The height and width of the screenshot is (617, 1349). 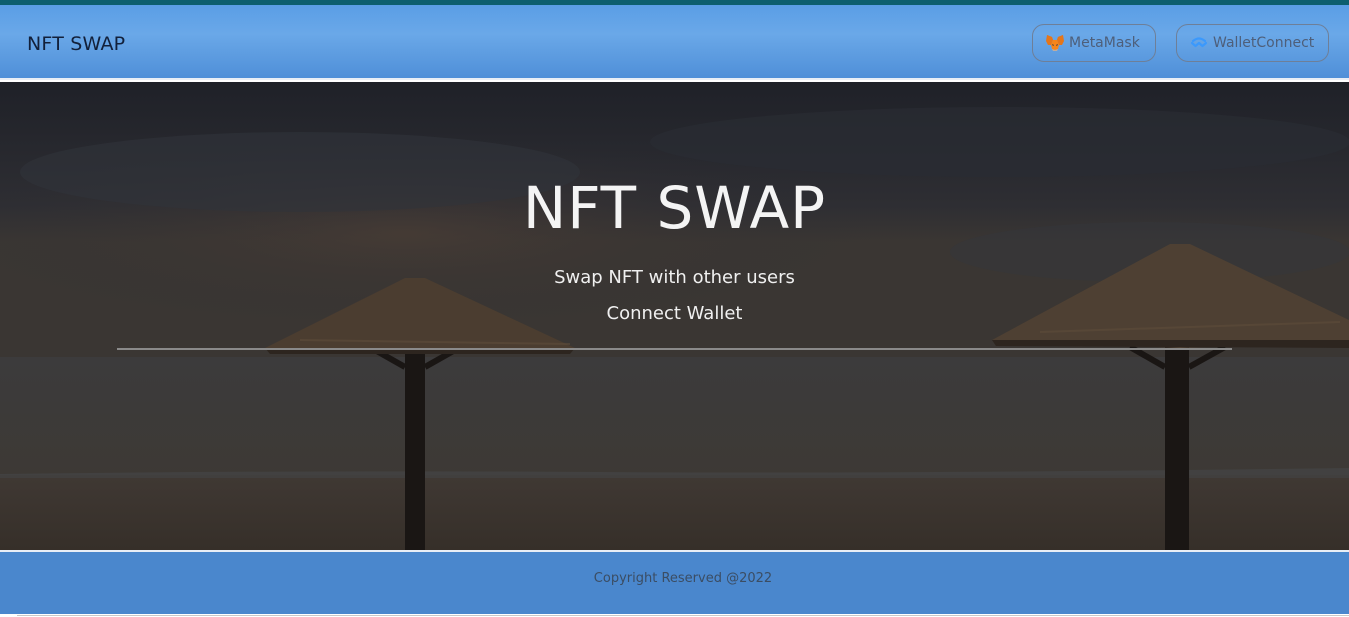 I want to click on brand-logo-text: NFT SWAP, so click(x=76, y=44).